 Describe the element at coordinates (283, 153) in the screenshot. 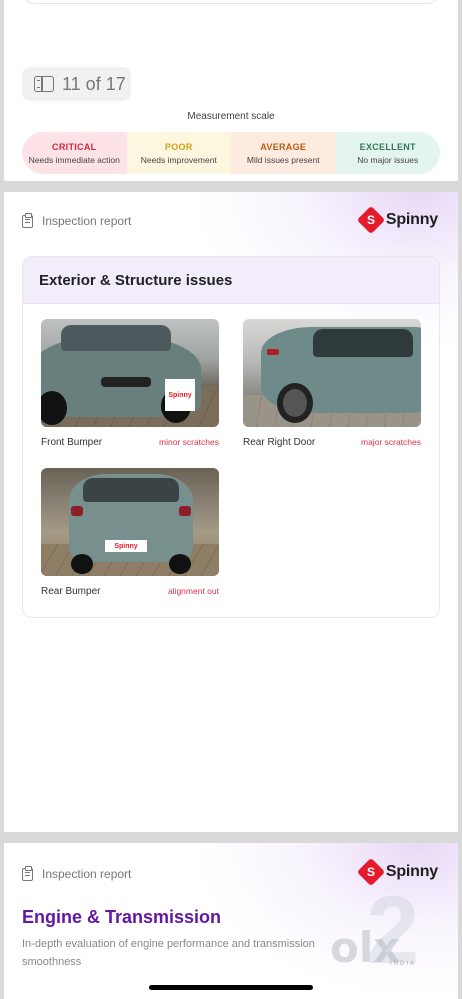

I see `scale-average: AVERAGE Mild issues present` at that location.